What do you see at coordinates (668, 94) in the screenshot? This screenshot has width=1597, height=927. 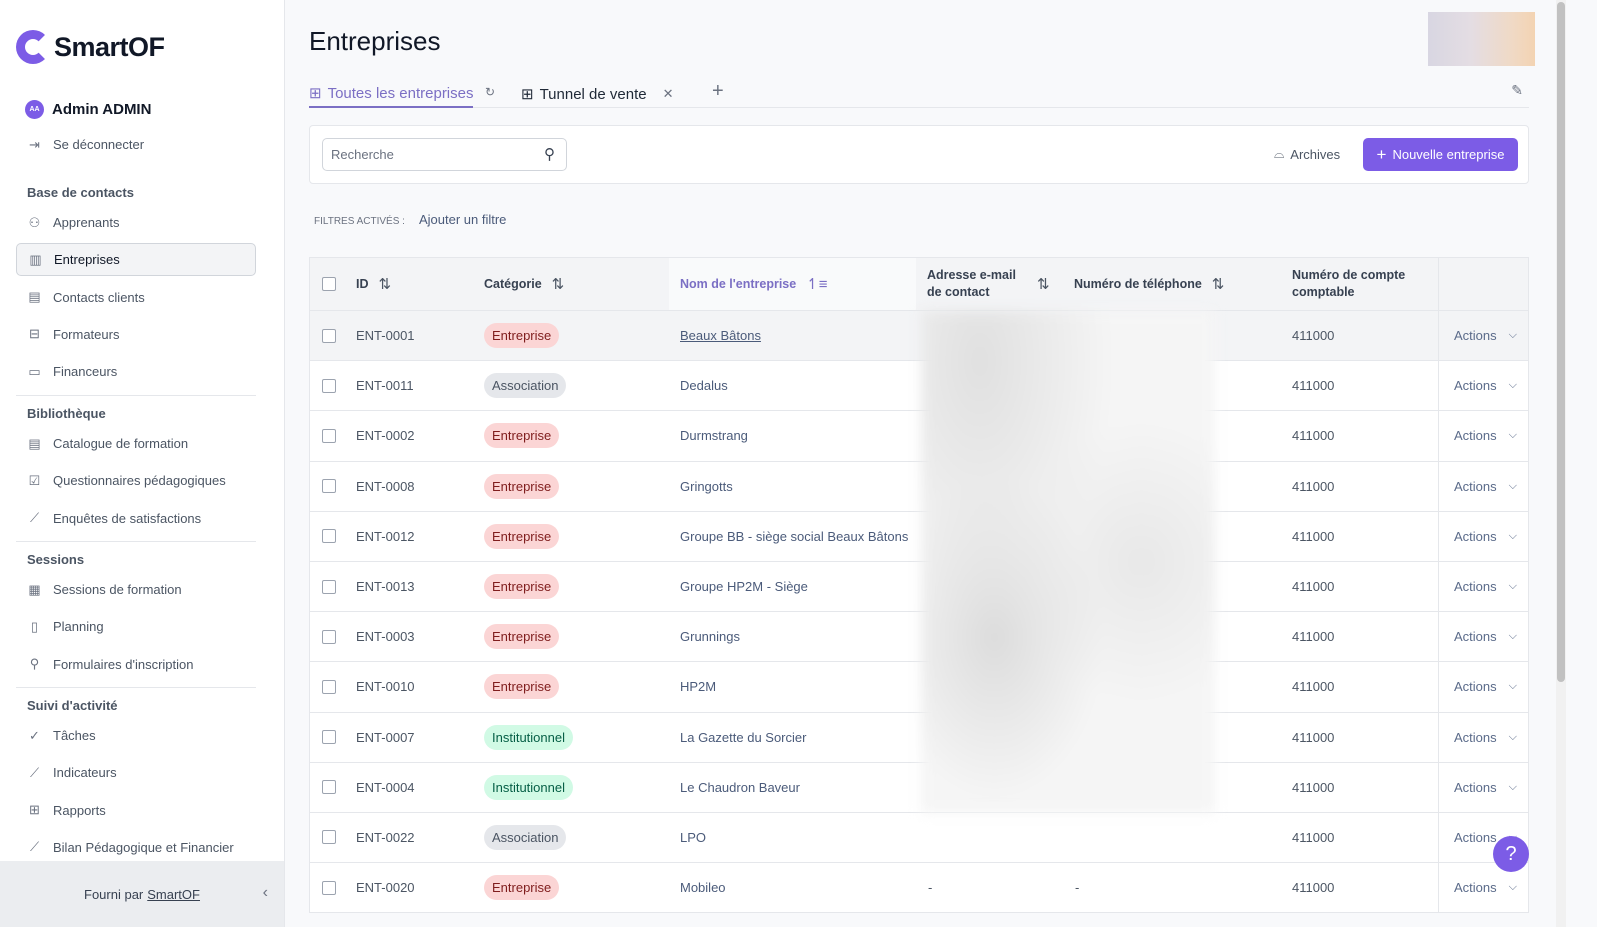 I see `close-icon: ✕` at bounding box center [668, 94].